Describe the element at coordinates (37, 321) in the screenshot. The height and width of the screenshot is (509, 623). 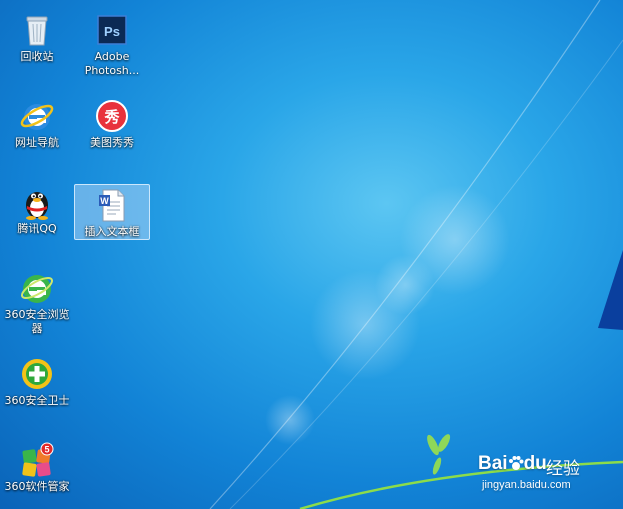
I see `desktop-icon-label: 360安全浏览器` at that location.